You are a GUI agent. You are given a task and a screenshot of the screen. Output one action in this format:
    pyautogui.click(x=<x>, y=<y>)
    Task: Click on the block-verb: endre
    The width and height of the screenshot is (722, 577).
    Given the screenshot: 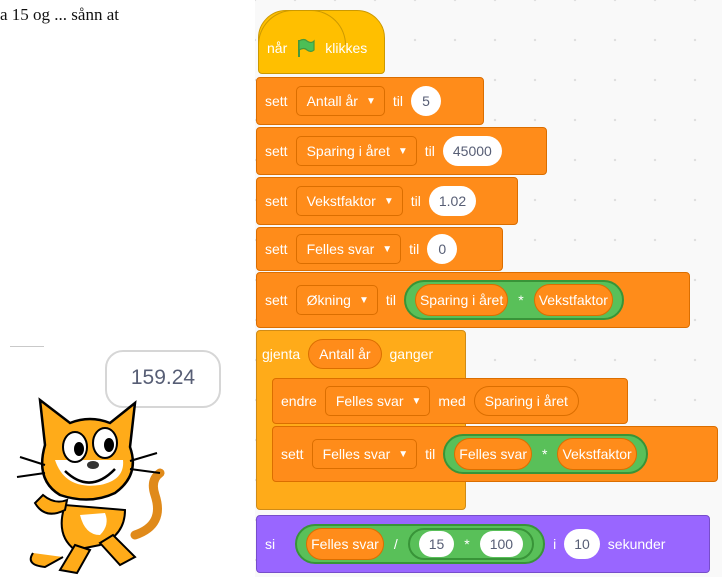 What is the action you would take?
    pyautogui.click(x=299, y=401)
    